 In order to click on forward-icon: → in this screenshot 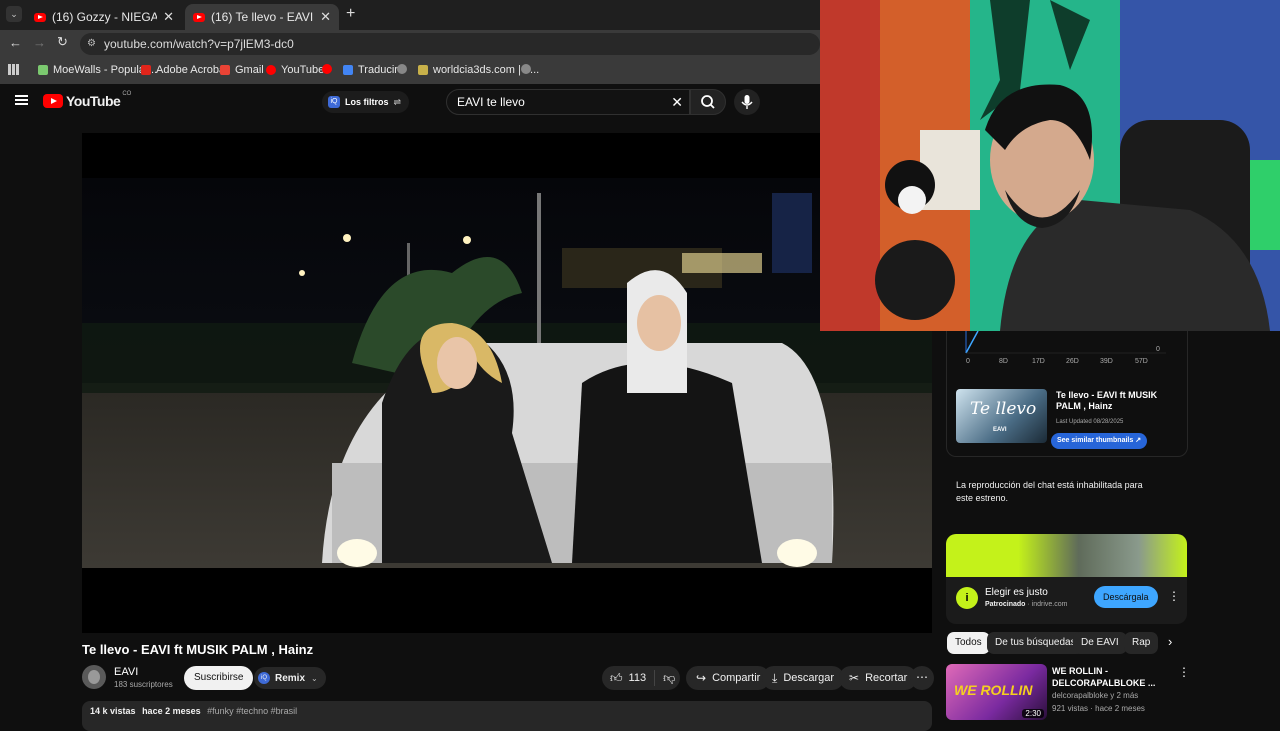, I will do `click(39, 42)`.